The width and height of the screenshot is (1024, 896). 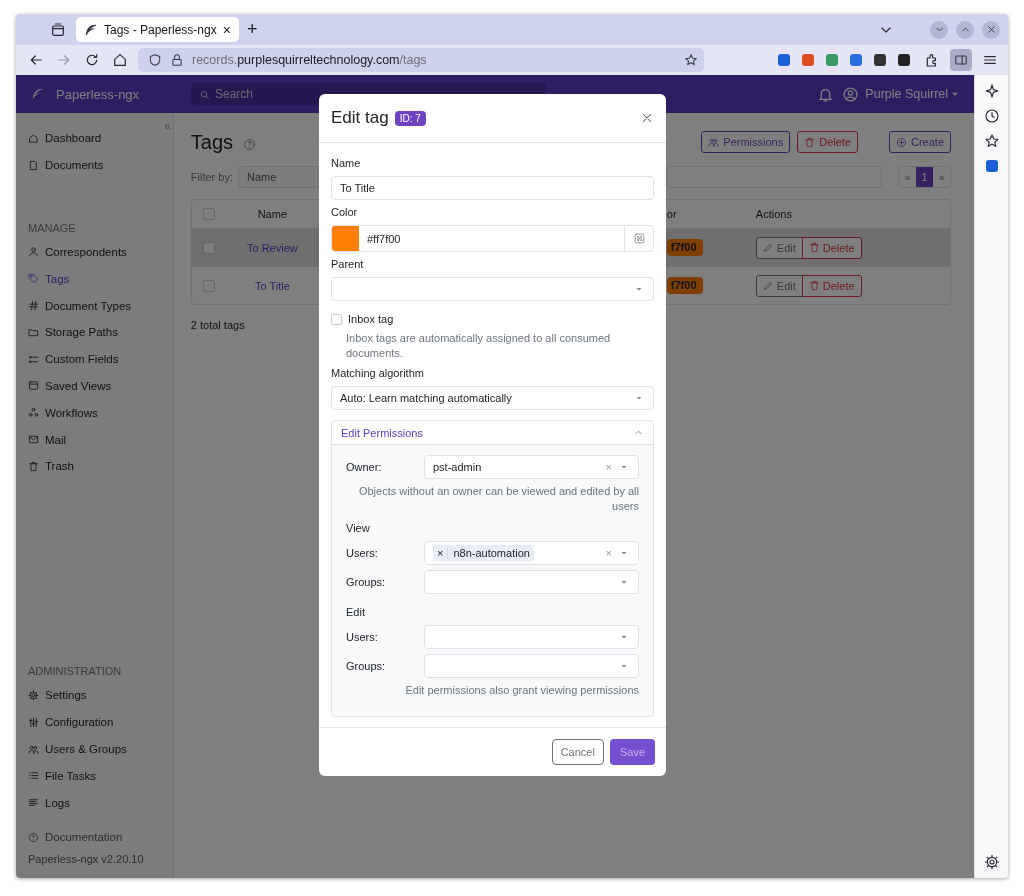 I want to click on version-label: Paperless-ngx v2.20.10, so click(x=86, y=859).